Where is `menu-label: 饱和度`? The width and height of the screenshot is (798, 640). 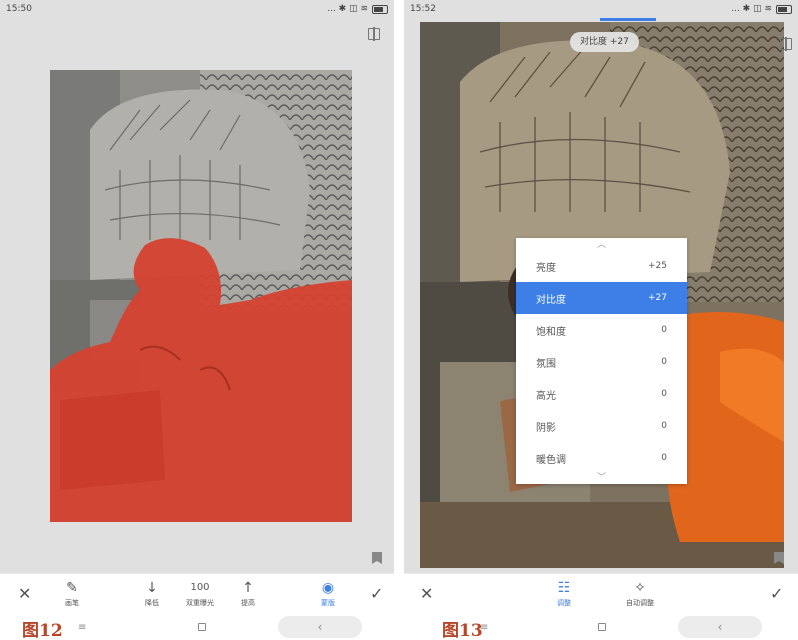 menu-label: 饱和度 is located at coordinates (551, 332).